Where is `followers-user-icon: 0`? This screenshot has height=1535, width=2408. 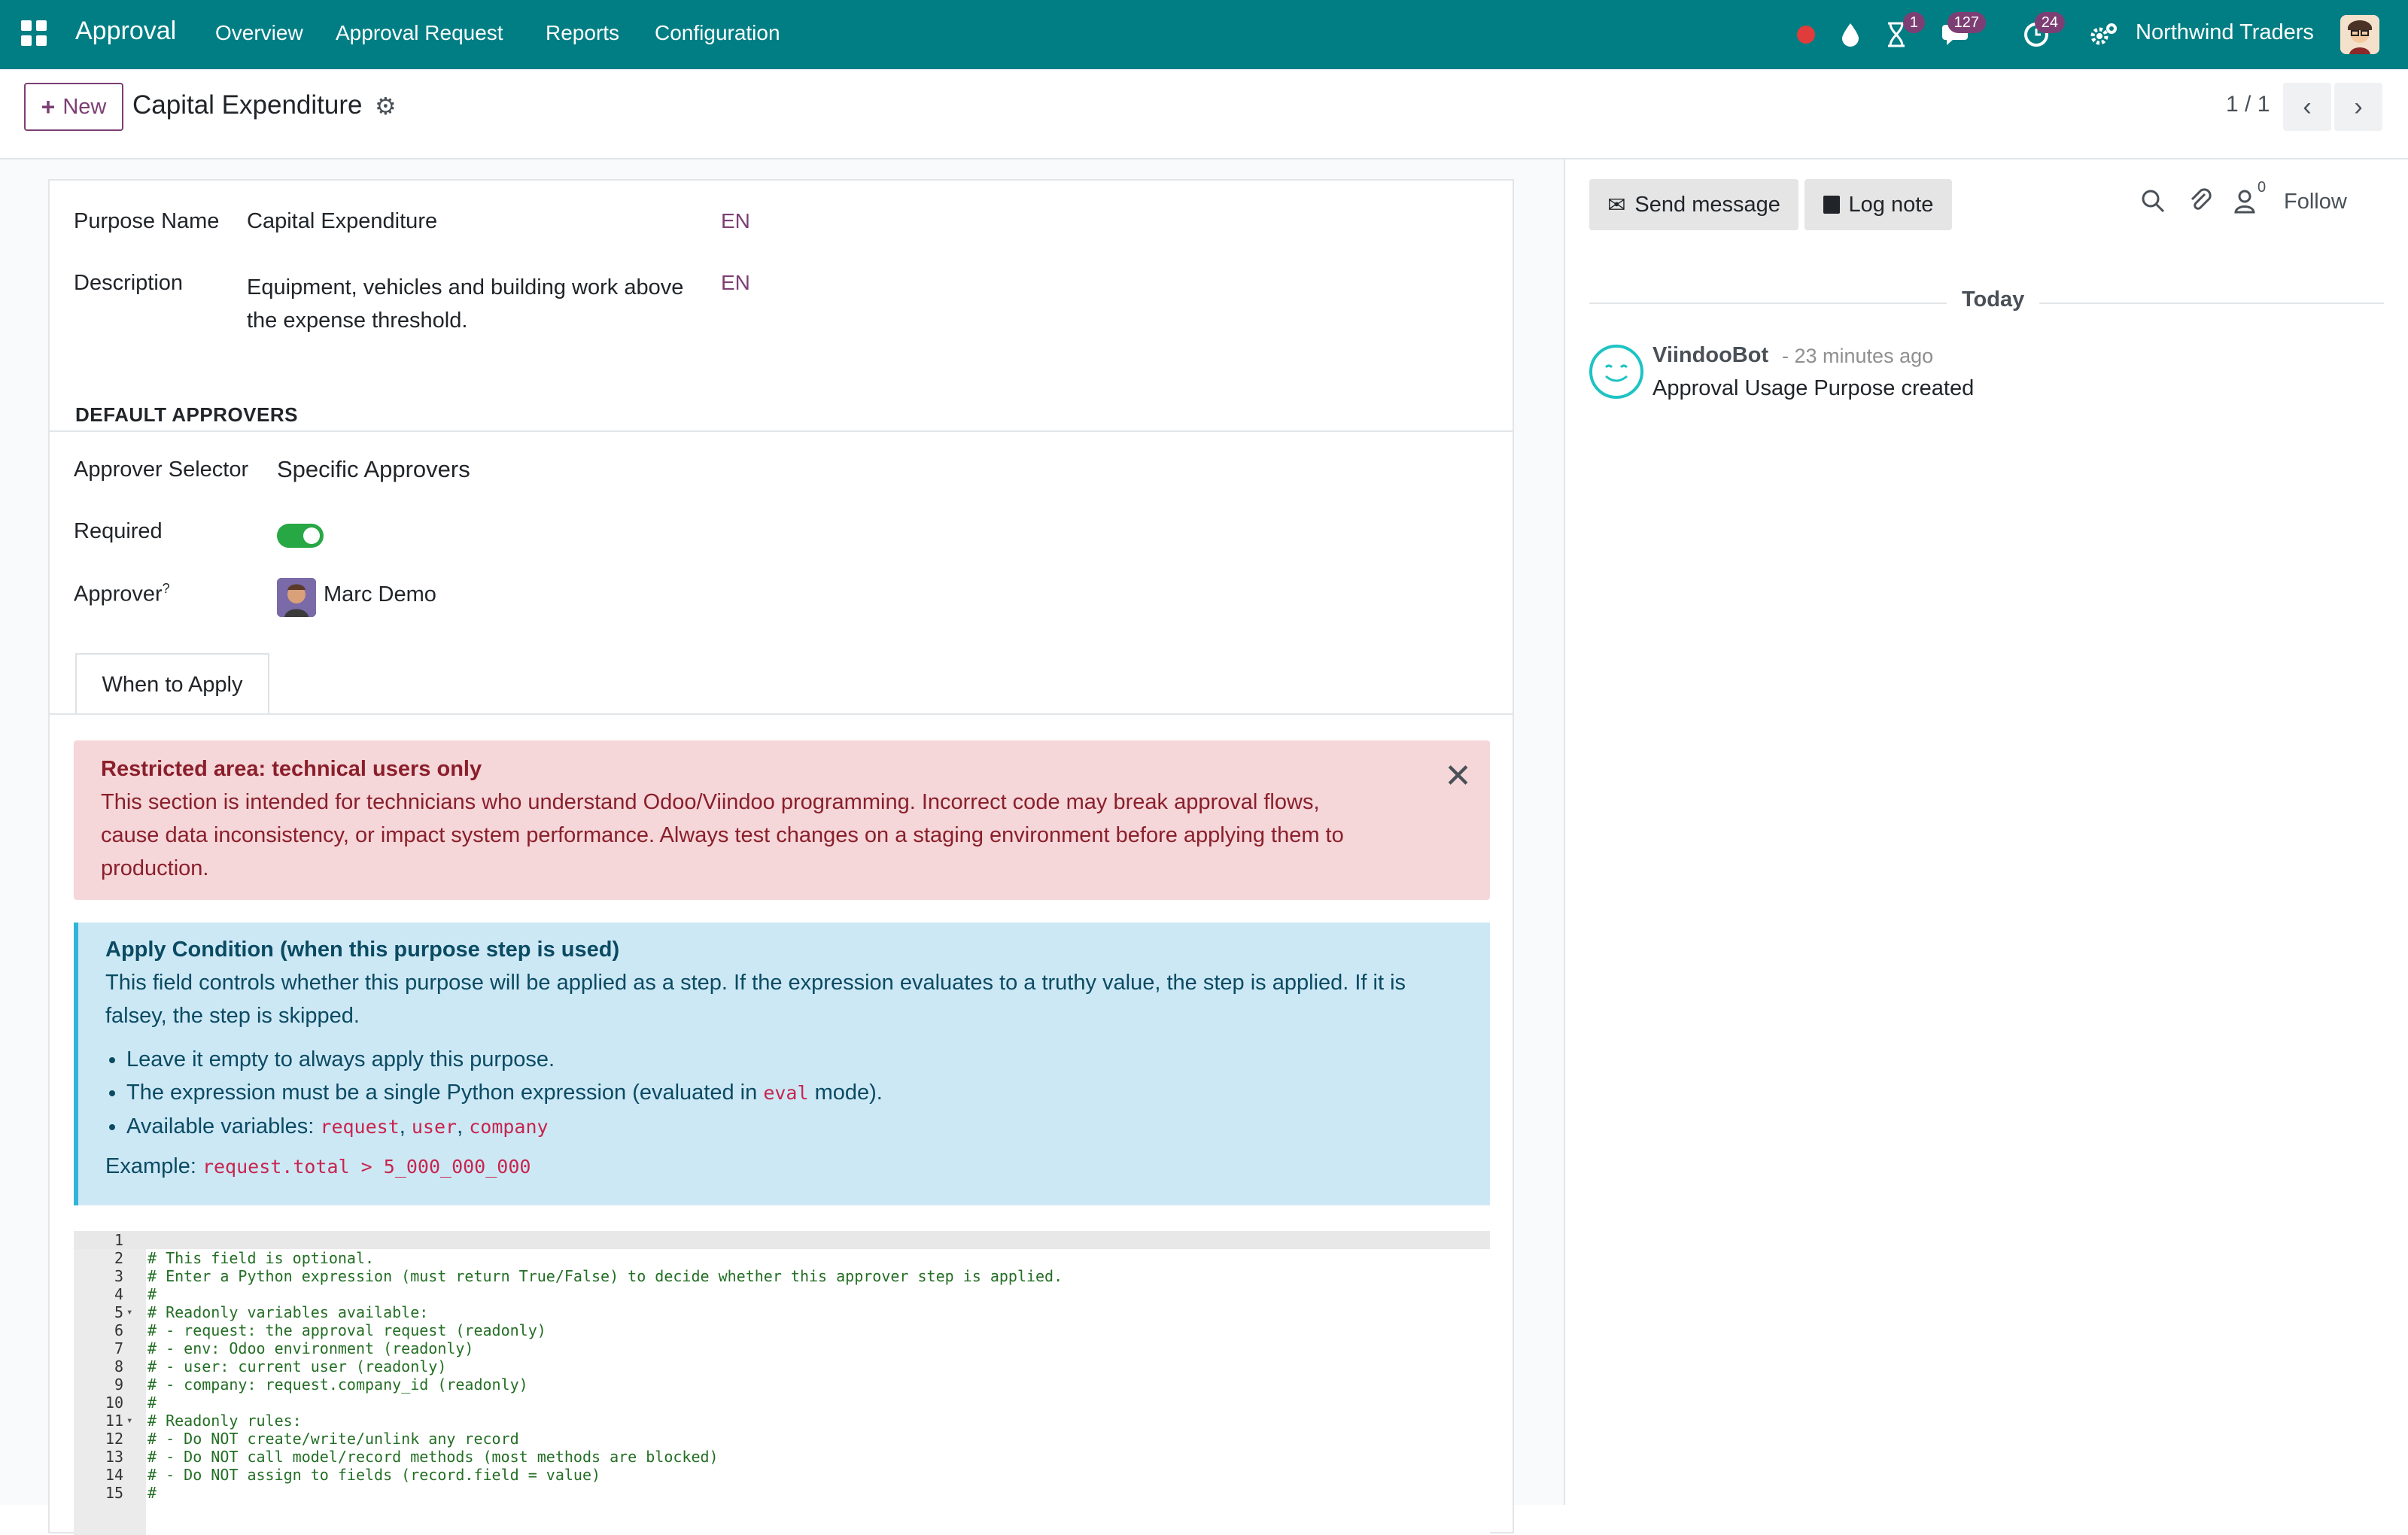 followers-user-icon: 0 is located at coordinates (2249, 199).